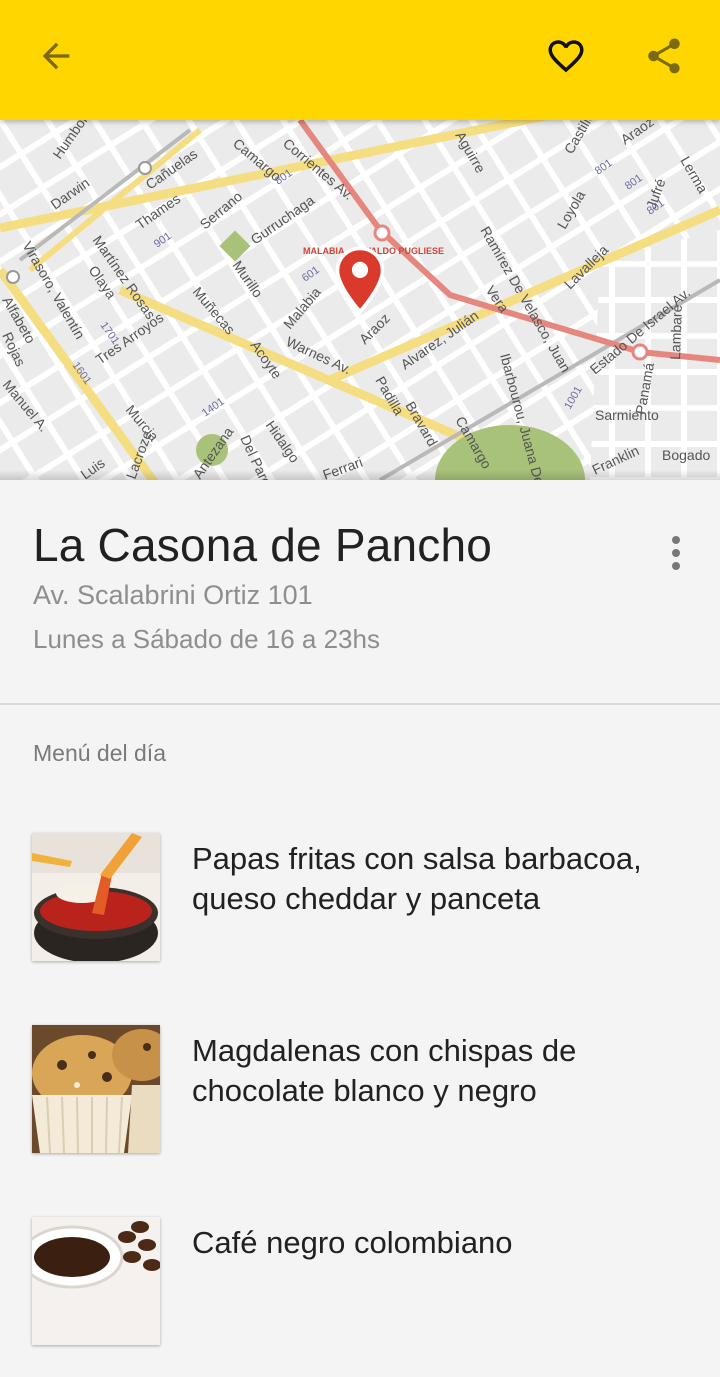 The image size is (720, 1377). I want to click on svg-text: Bogado, so click(686, 455).